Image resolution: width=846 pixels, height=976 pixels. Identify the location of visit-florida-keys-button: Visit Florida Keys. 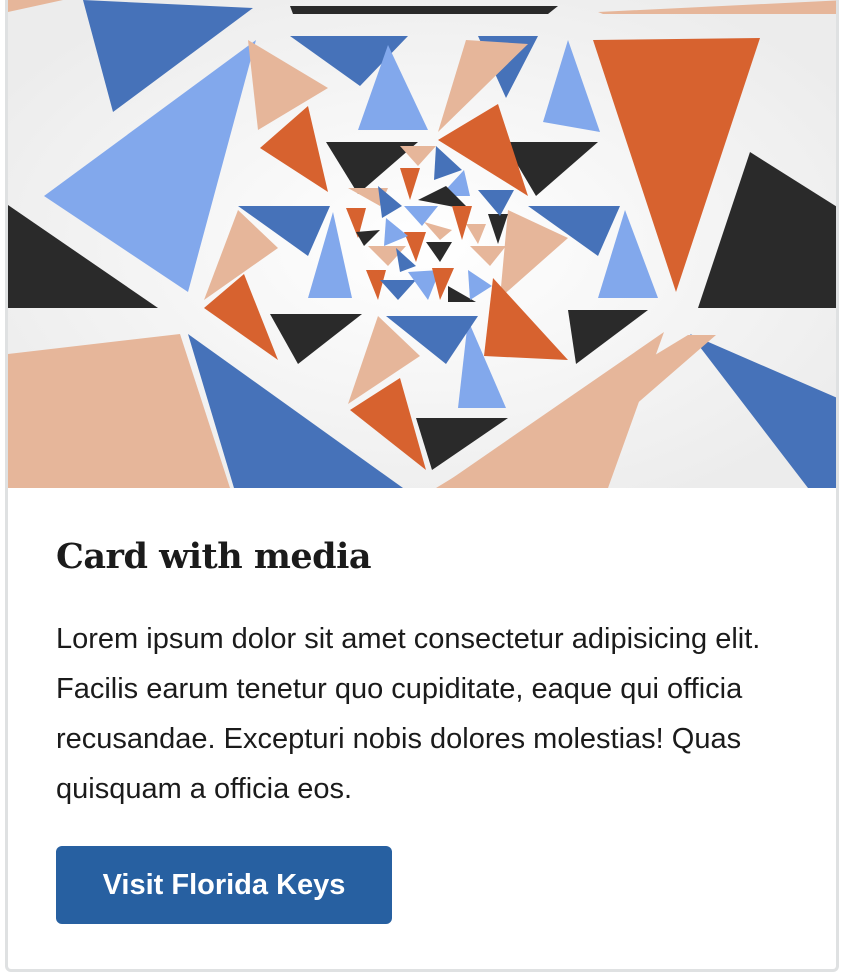
(224, 885).